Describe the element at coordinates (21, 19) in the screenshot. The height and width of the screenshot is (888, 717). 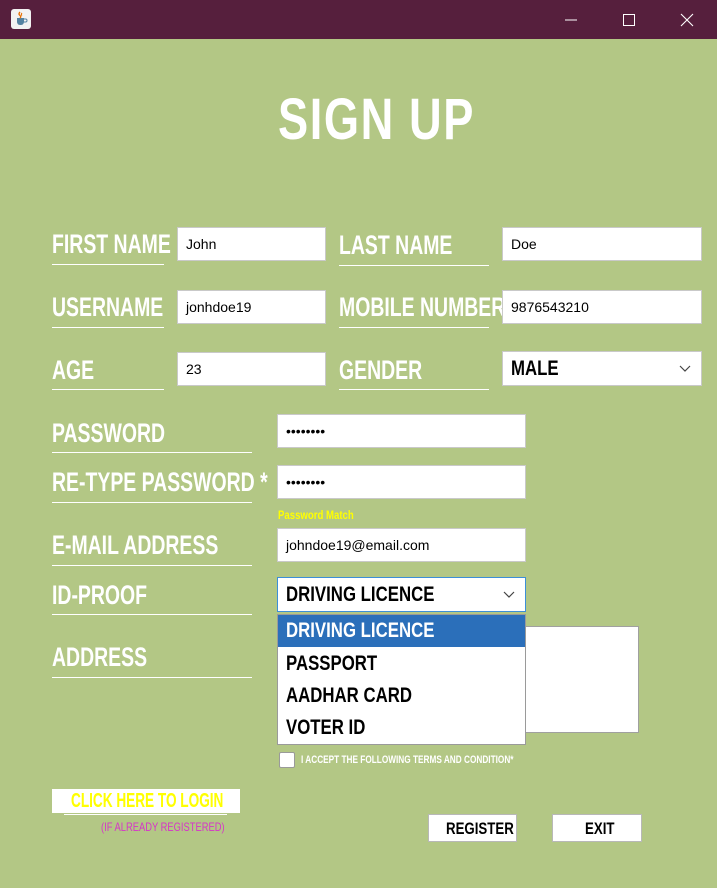
I see `java-cup-icon` at that location.